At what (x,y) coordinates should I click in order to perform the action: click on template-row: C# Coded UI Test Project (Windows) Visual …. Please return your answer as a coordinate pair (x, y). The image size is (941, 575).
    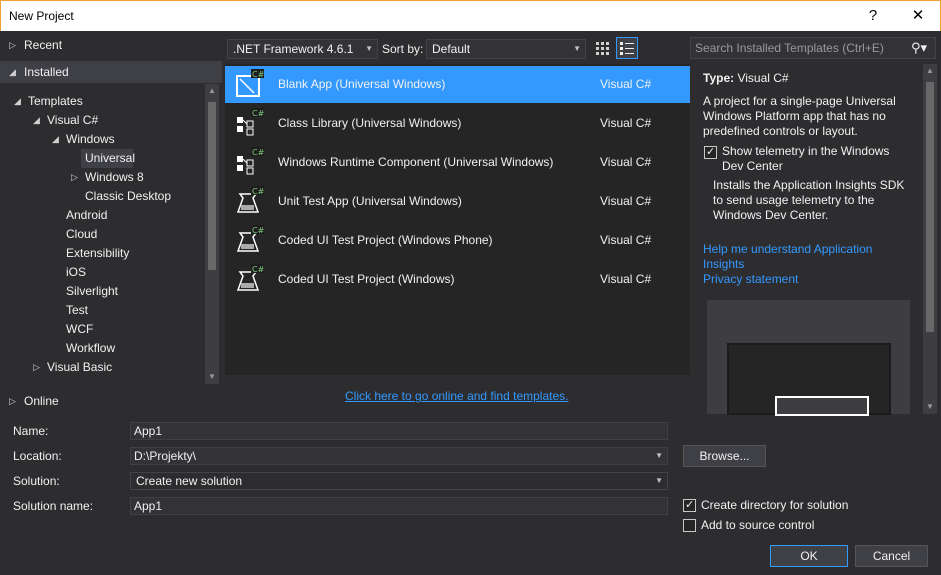
    Looking at the image, I should click on (457, 279).